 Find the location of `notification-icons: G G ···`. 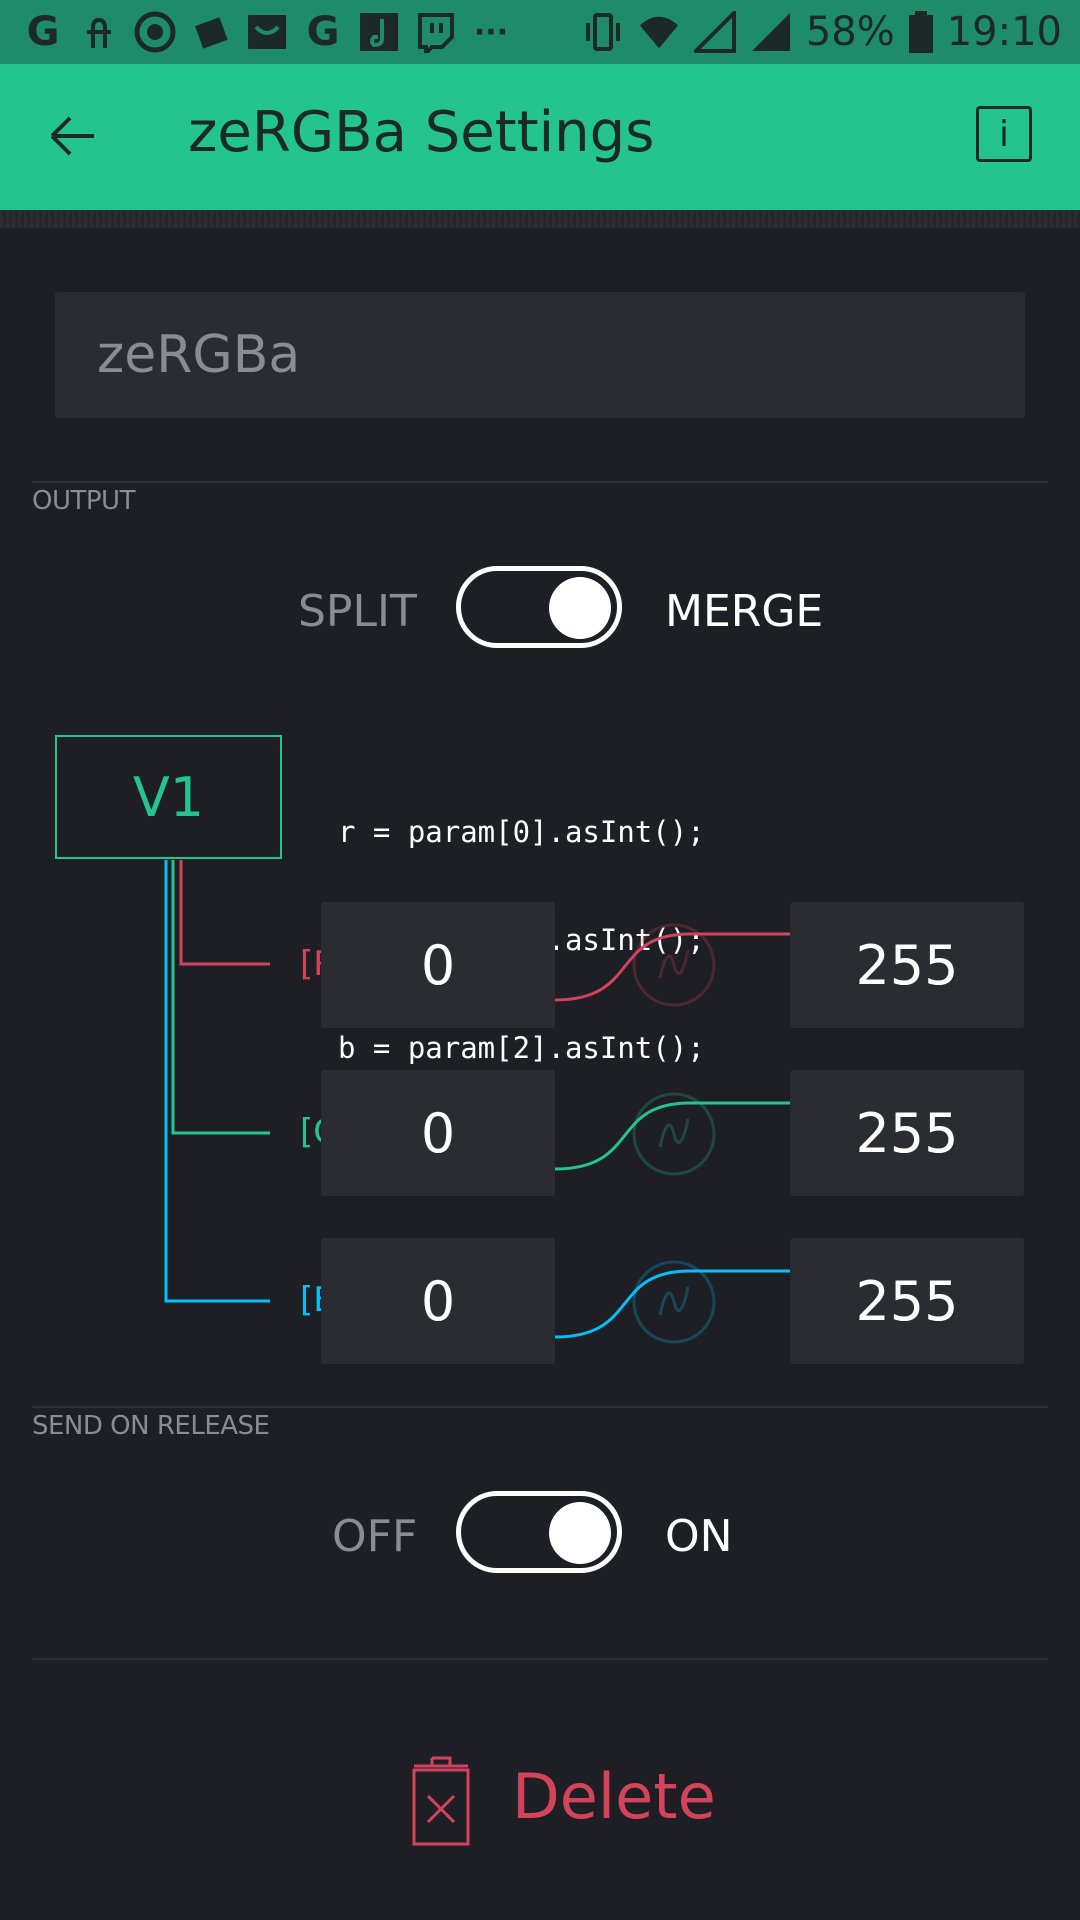

notification-icons: G G ··· is located at coordinates (267, 32).